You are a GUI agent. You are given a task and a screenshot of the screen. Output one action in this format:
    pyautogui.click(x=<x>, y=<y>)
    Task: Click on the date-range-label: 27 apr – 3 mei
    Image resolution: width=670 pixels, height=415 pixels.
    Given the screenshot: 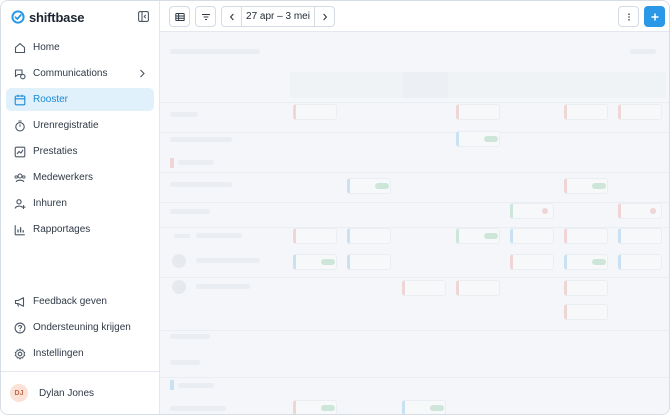 What is the action you would take?
    pyautogui.click(x=278, y=16)
    